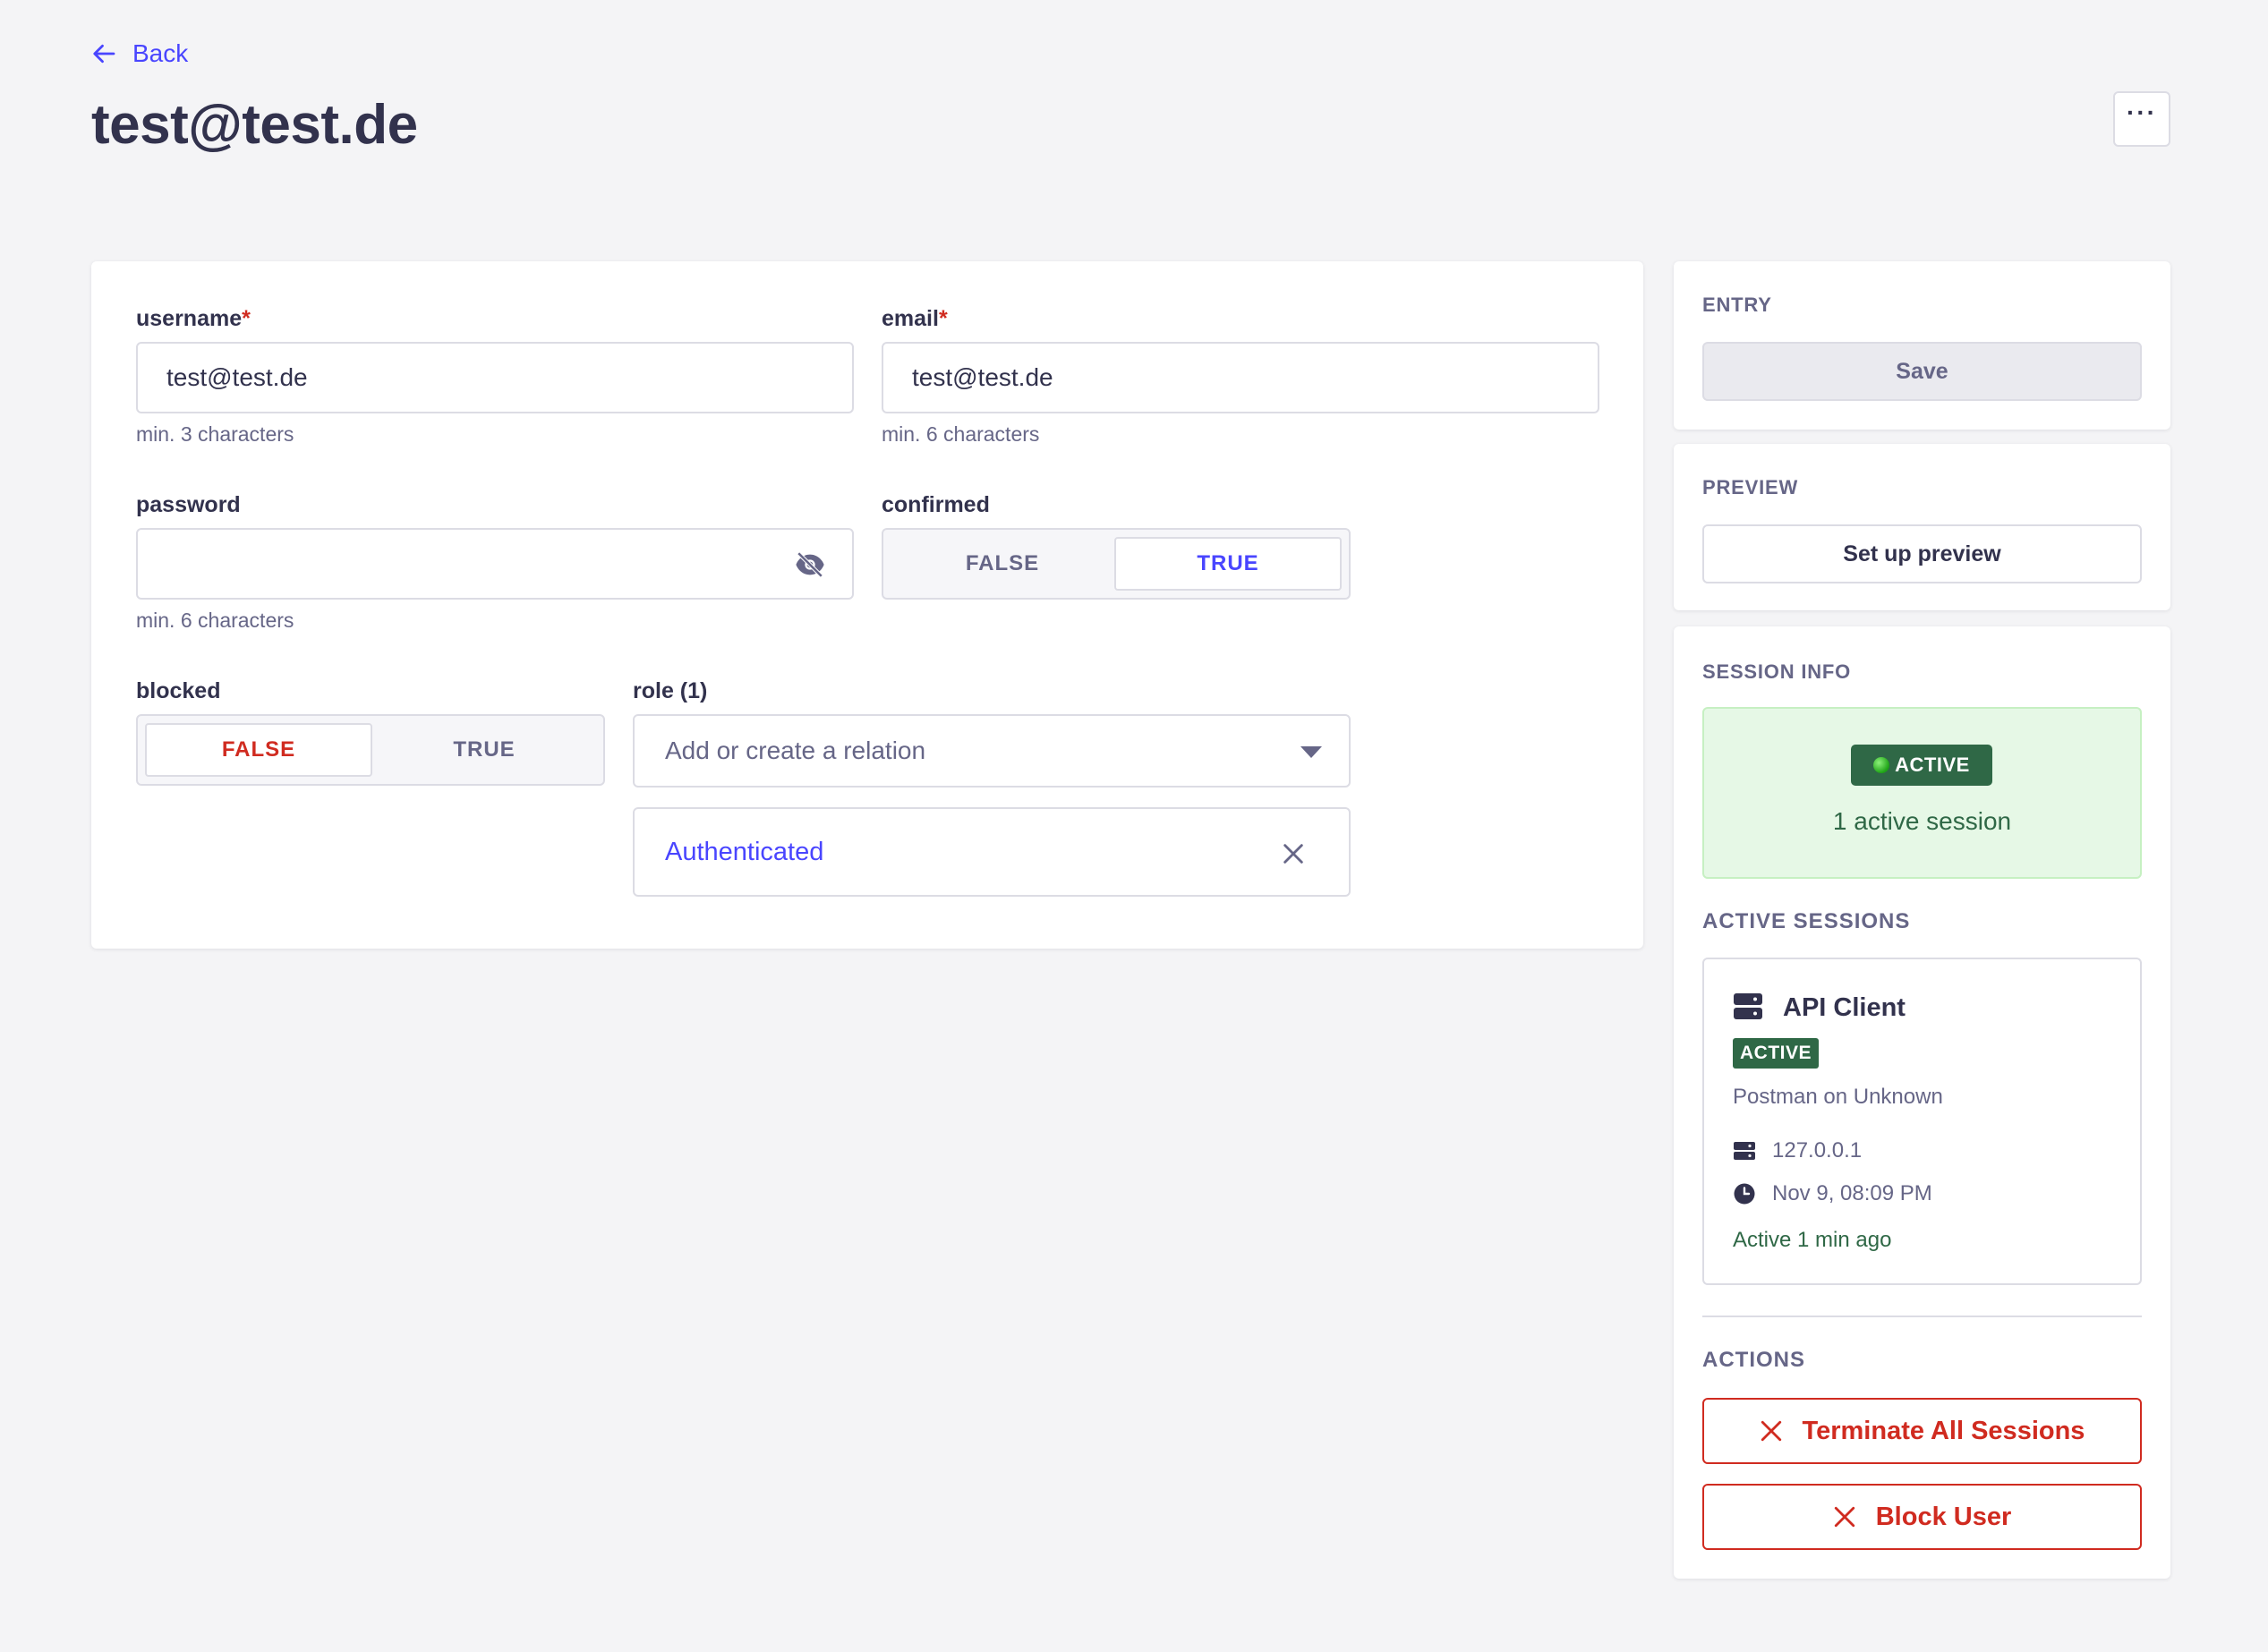 The height and width of the screenshot is (1652, 2268). Describe the element at coordinates (215, 434) in the screenshot. I see `username-hint: min. 3 characters` at that location.